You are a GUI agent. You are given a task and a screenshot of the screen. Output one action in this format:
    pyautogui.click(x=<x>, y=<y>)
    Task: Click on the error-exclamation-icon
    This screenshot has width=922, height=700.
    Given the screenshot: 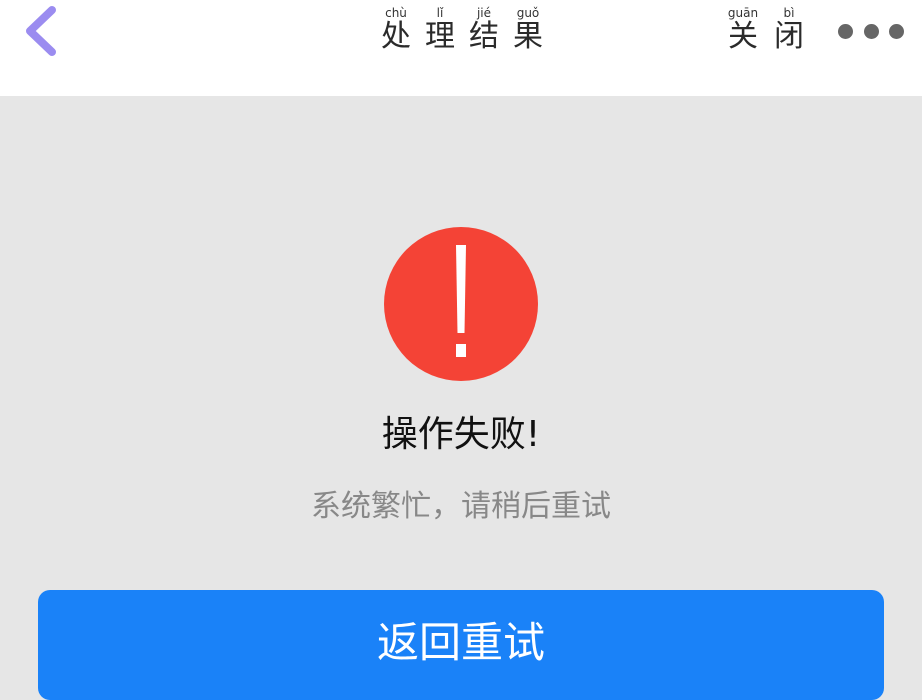 What is the action you would take?
    pyautogui.click(x=461, y=304)
    